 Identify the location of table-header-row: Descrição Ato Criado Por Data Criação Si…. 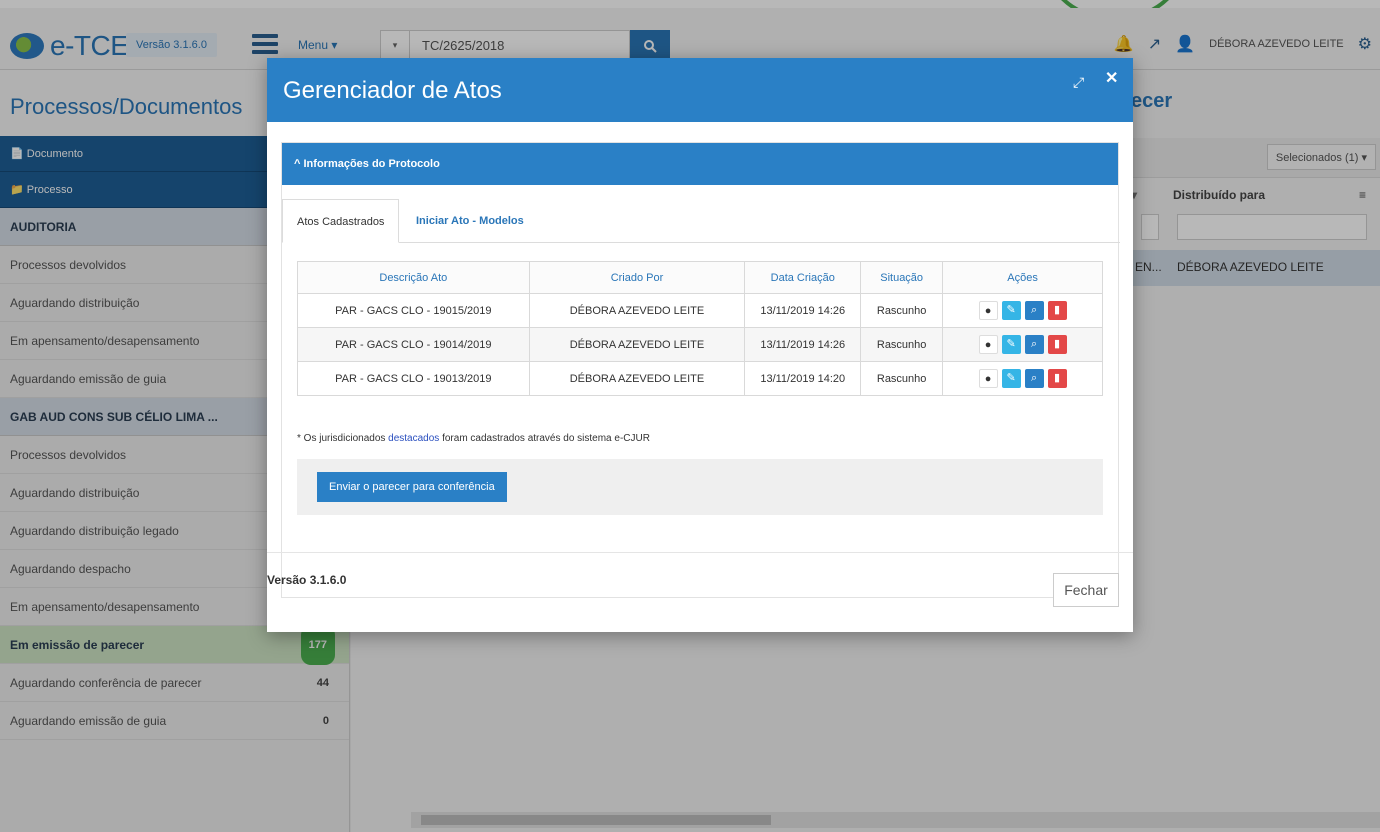
(700, 277).